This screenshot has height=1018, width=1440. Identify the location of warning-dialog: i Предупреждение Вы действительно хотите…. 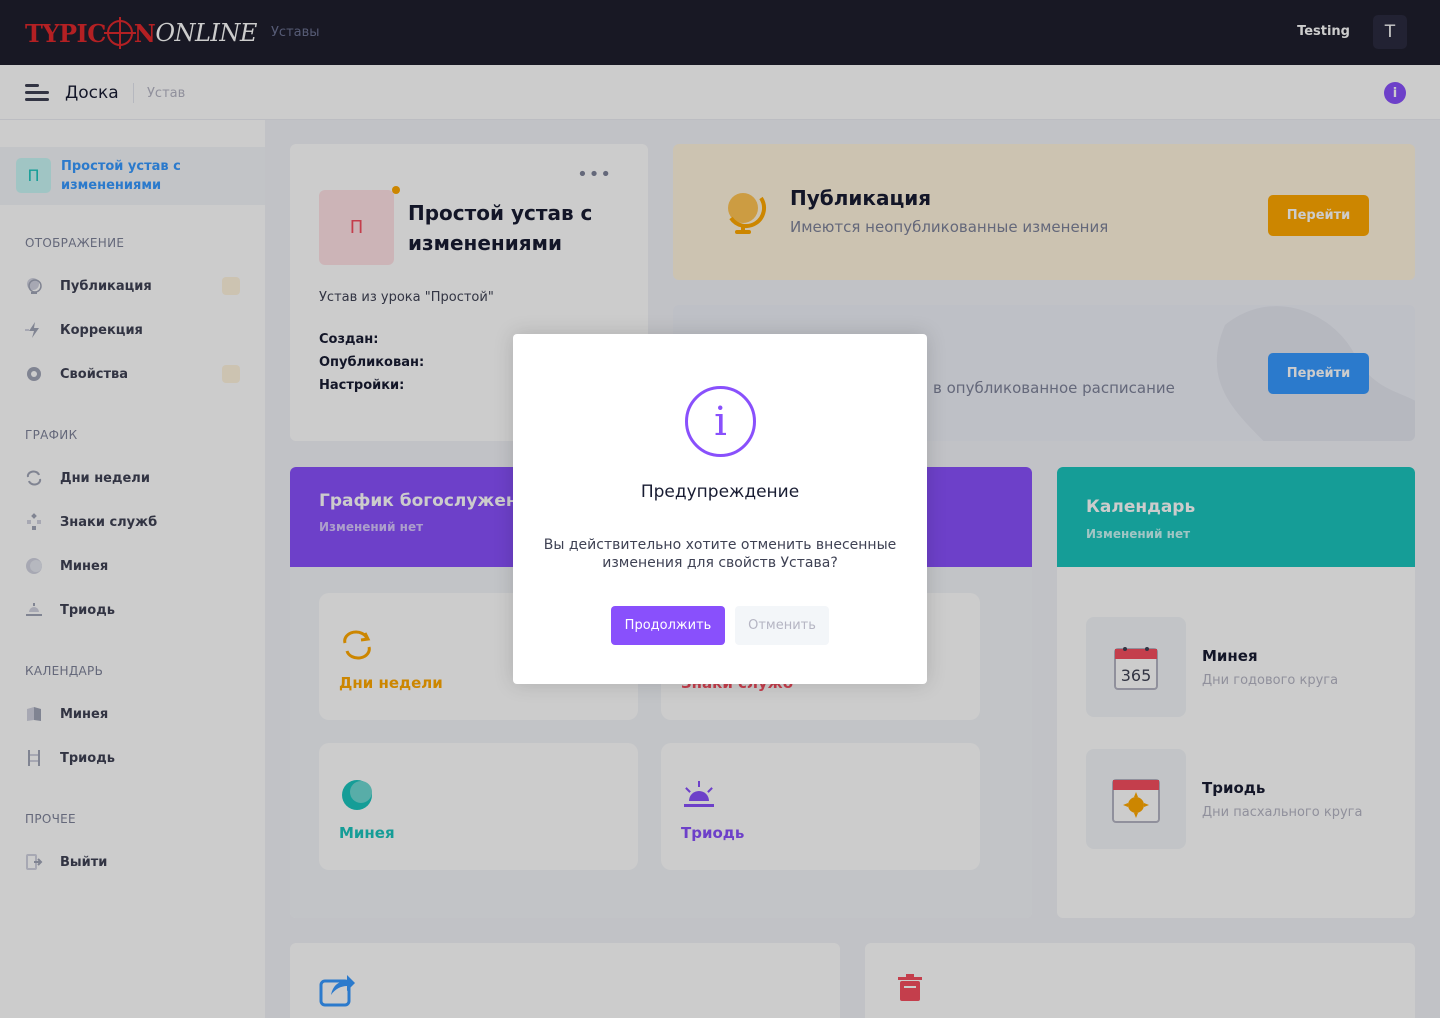
(720, 509).